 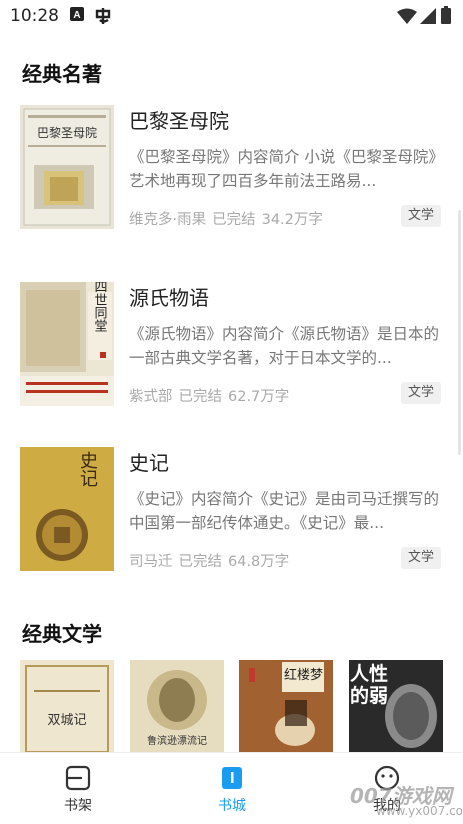 I want to click on nav-label: 书架, so click(x=78, y=806).